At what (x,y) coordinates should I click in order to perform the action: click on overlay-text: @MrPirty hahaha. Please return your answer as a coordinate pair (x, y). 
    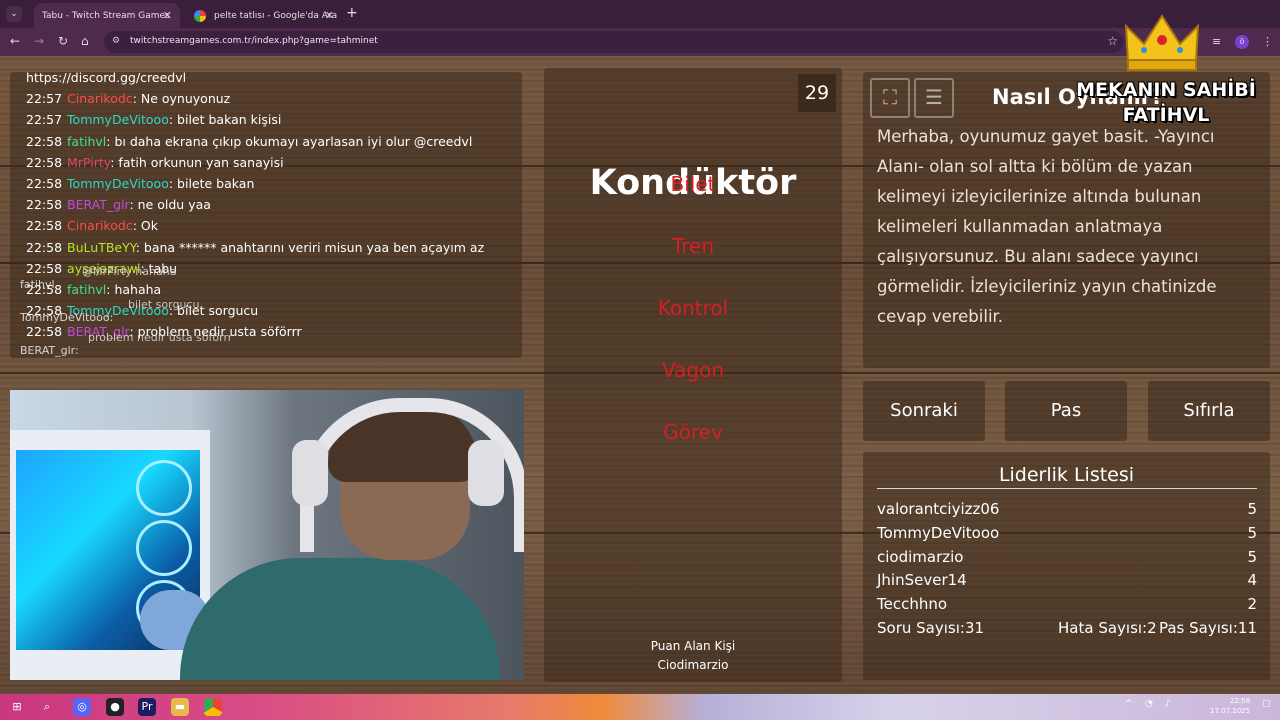
    Looking at the image, I should click on (129, 271).